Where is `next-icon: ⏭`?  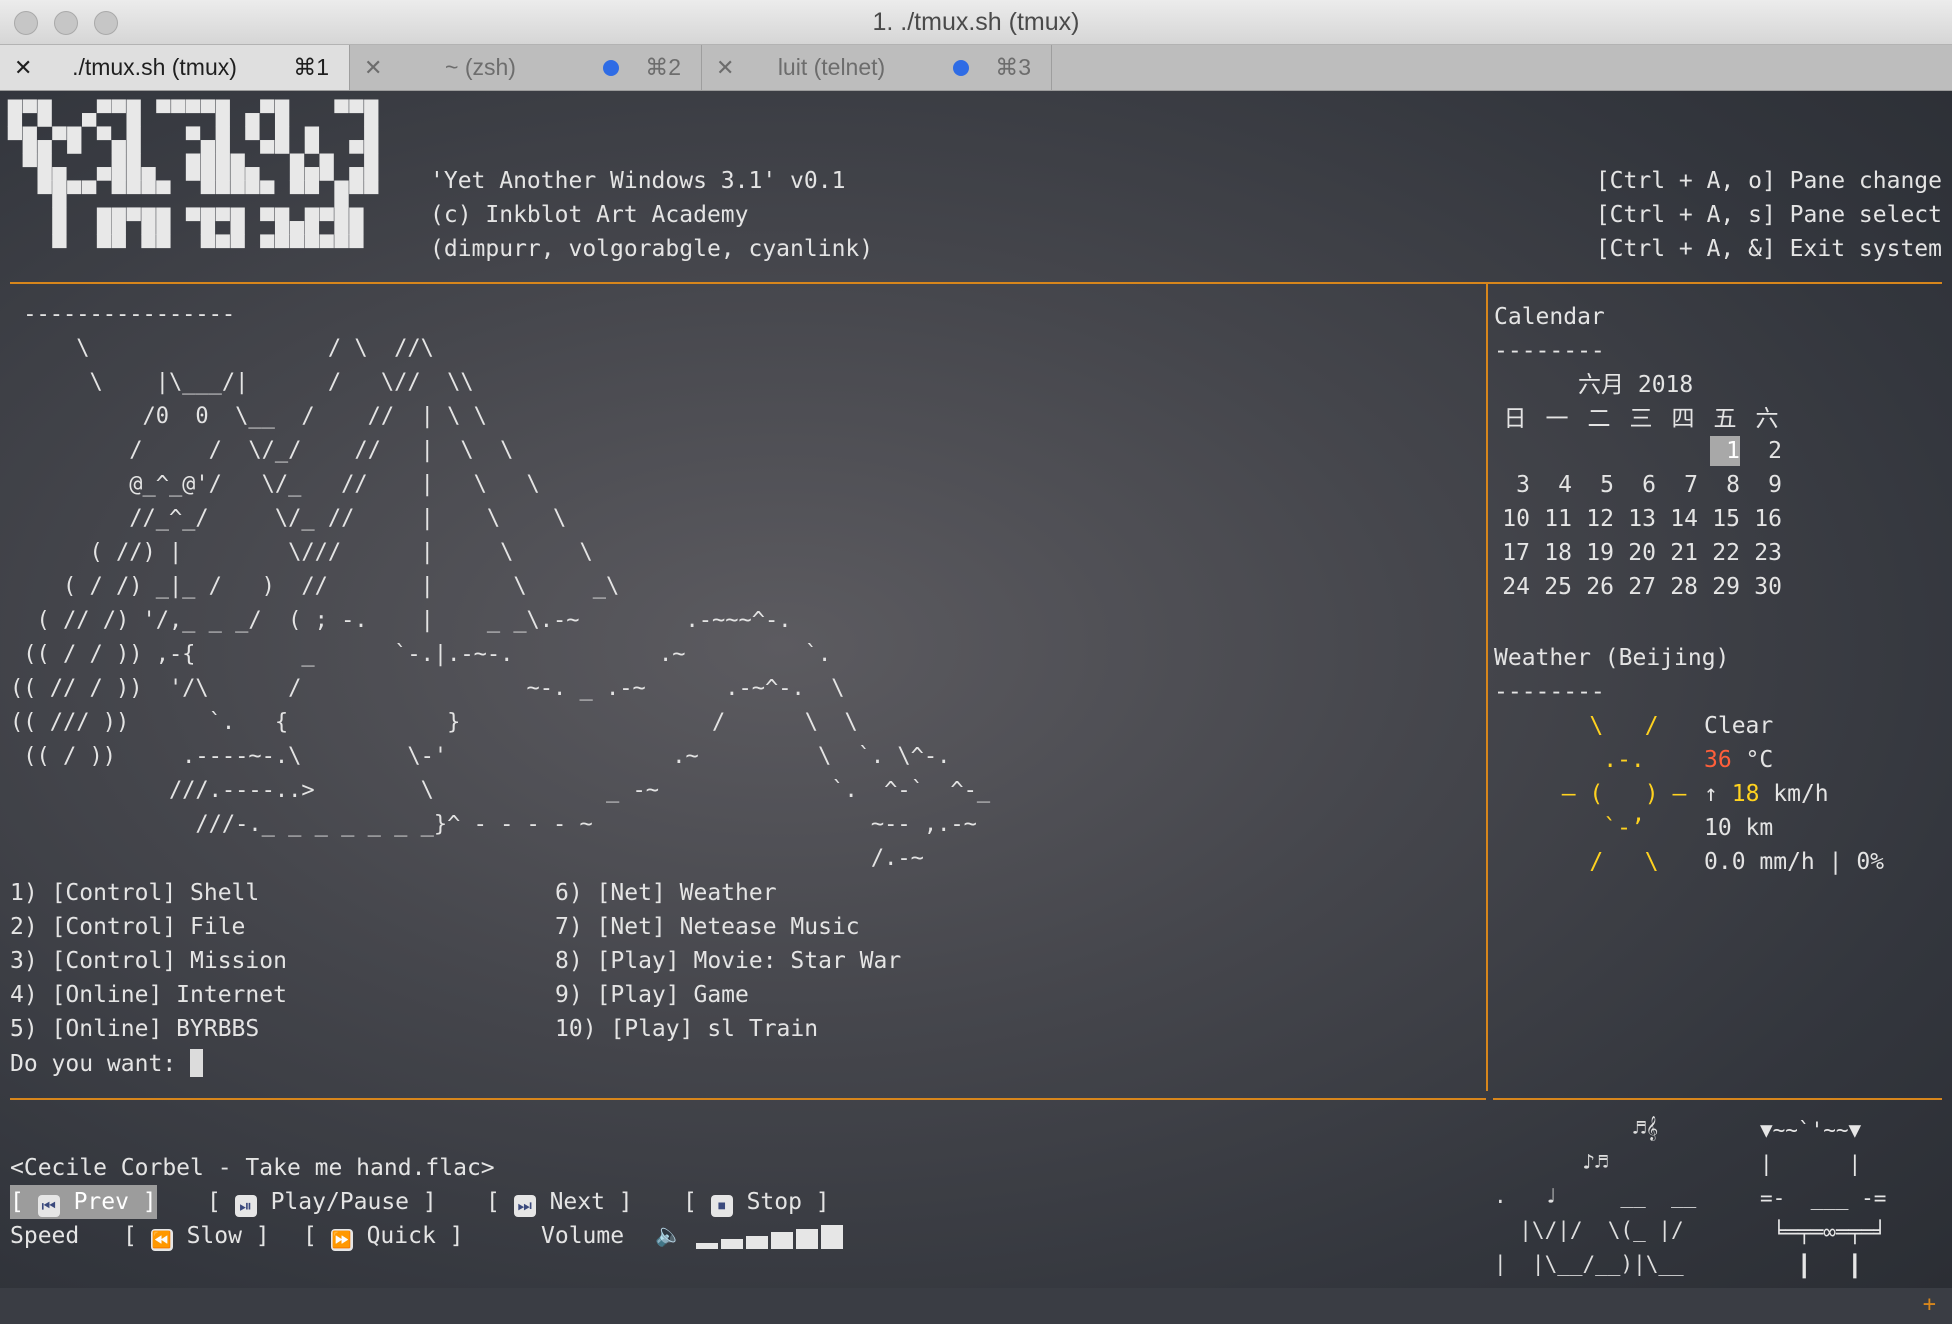 next-icon: ⏭ is located at coordinates (524, 1206).